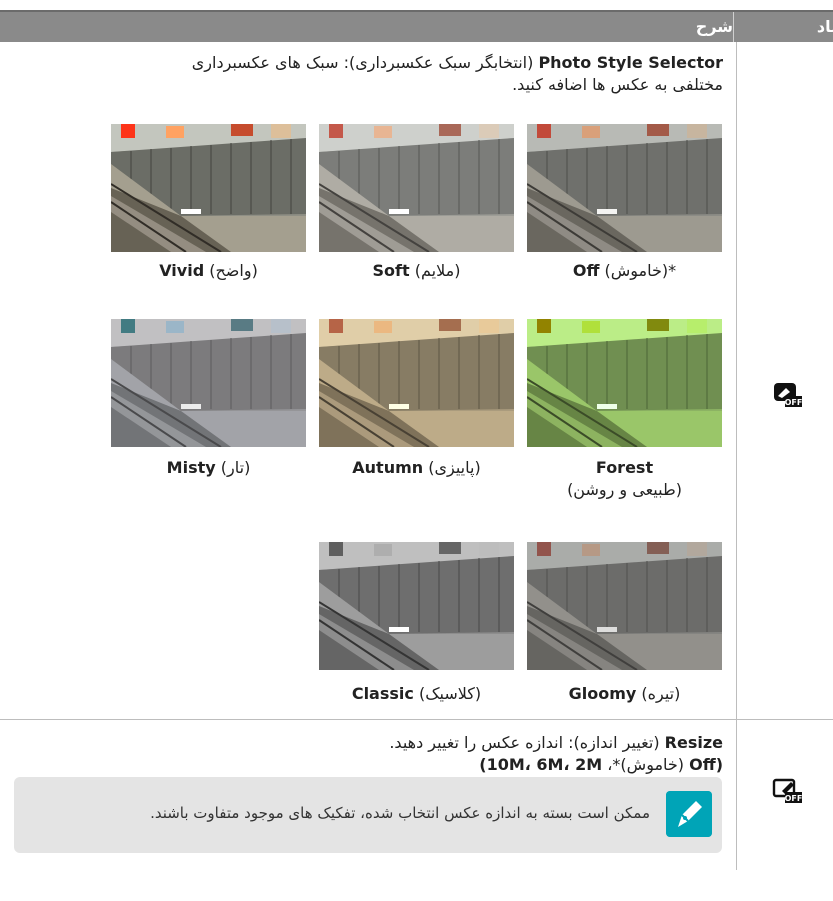 This screenshot has height=901, width=833. What do you see at coordinates (388, 467) in the screenshot?
I see `style-name: Autumn` at bounding box center [388, 467].